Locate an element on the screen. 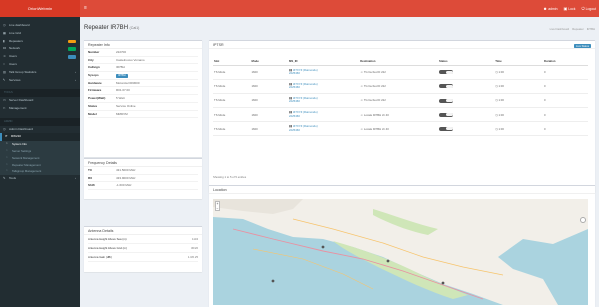 This screenshot has height=307, width=599. info-value: Castelnuovo Vomano is located at coordinates (157, 61).